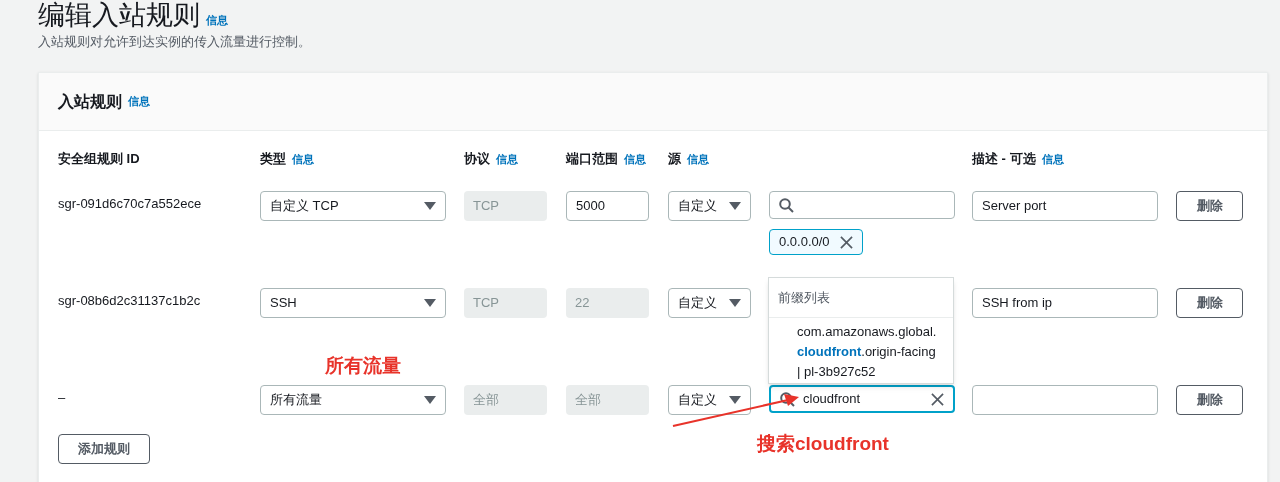  I want to click on port-field: 全部, so click(607, 400).